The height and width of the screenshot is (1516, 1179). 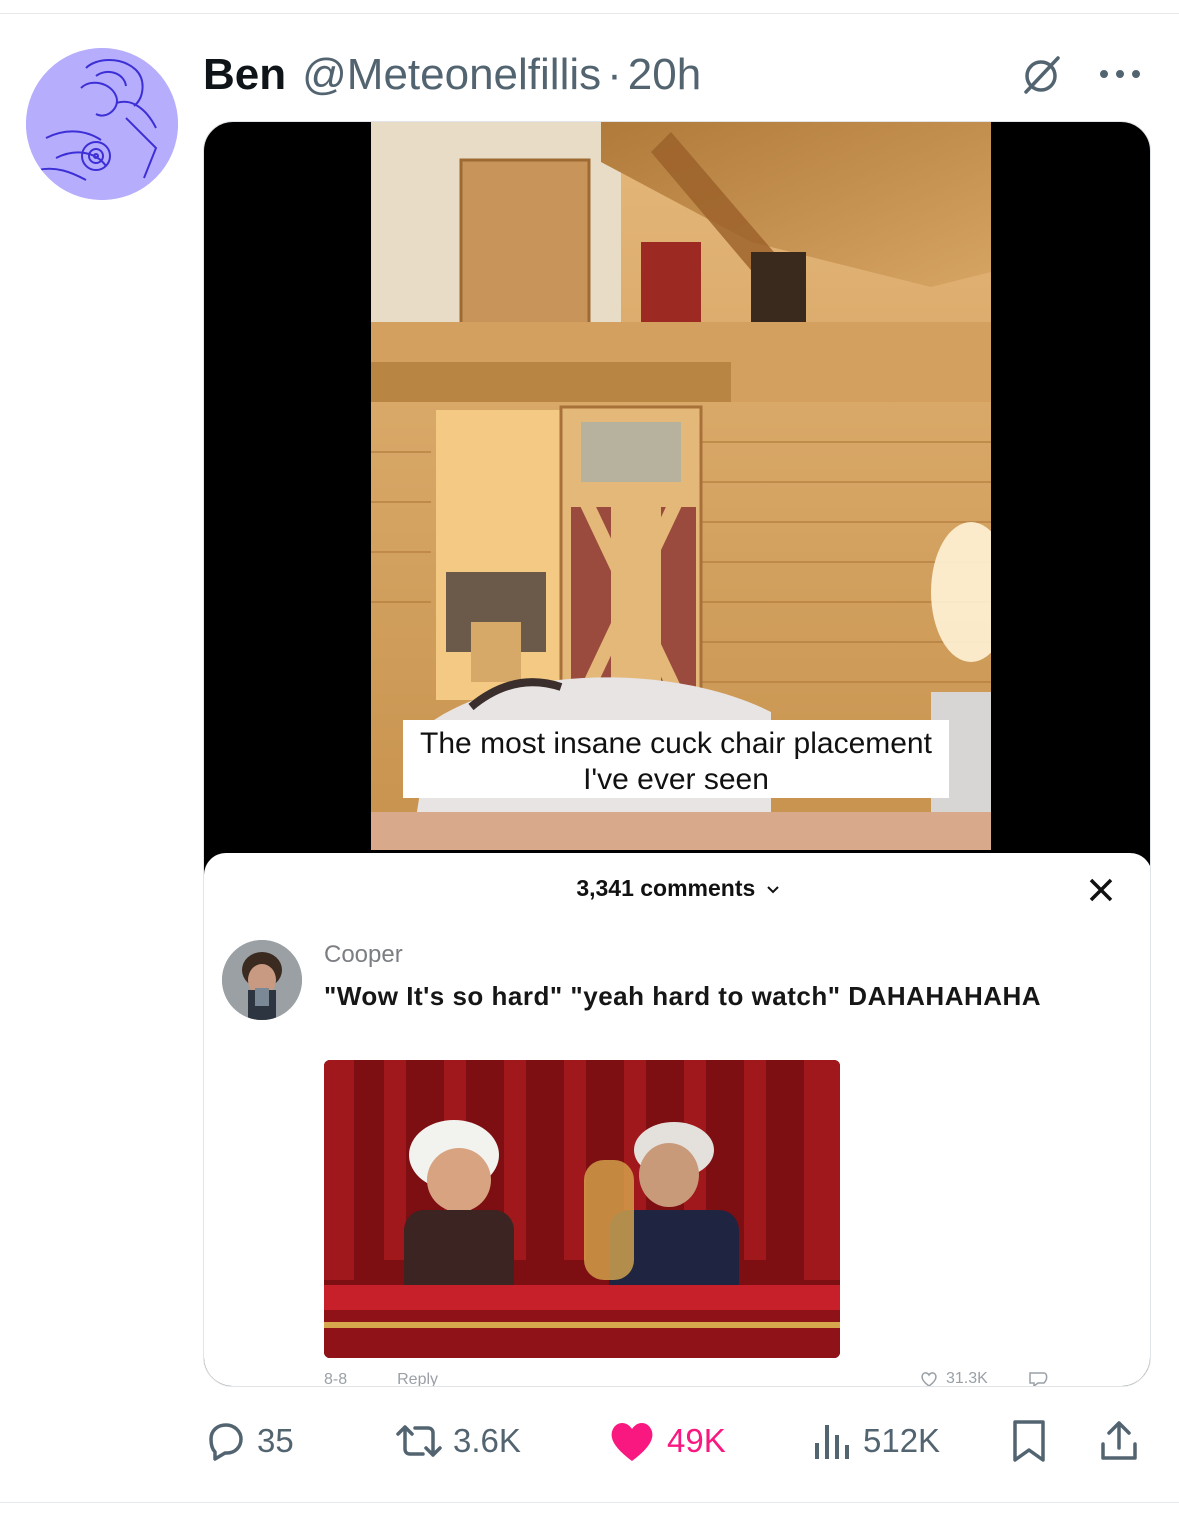 What do you see at coordinates (336, 1379) in the screenshot?
I see `comment-date: 8-8` at bounding box center [336, 1379].